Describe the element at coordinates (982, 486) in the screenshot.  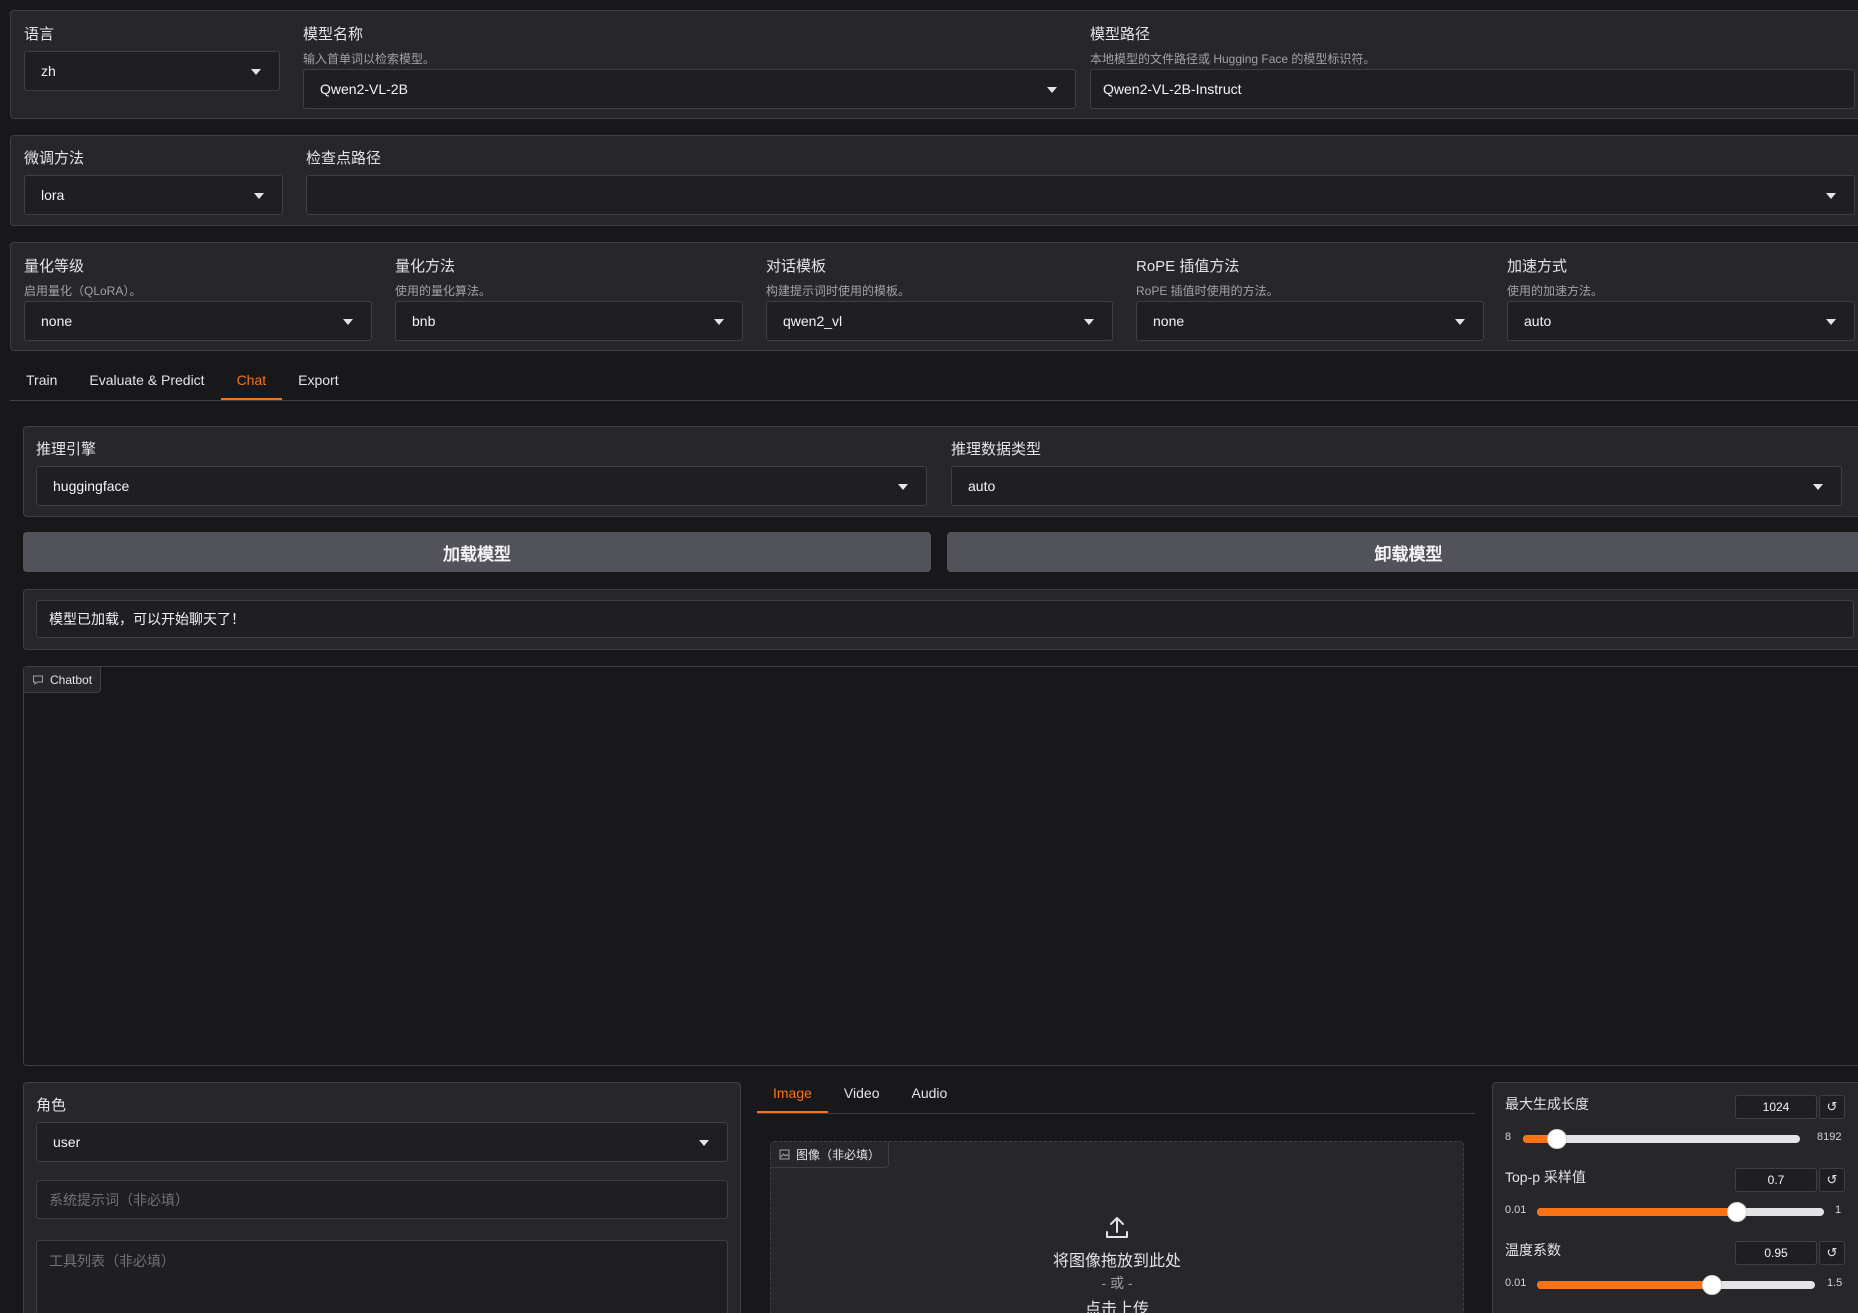
I see `infer-dtype-value: auto` at that location.